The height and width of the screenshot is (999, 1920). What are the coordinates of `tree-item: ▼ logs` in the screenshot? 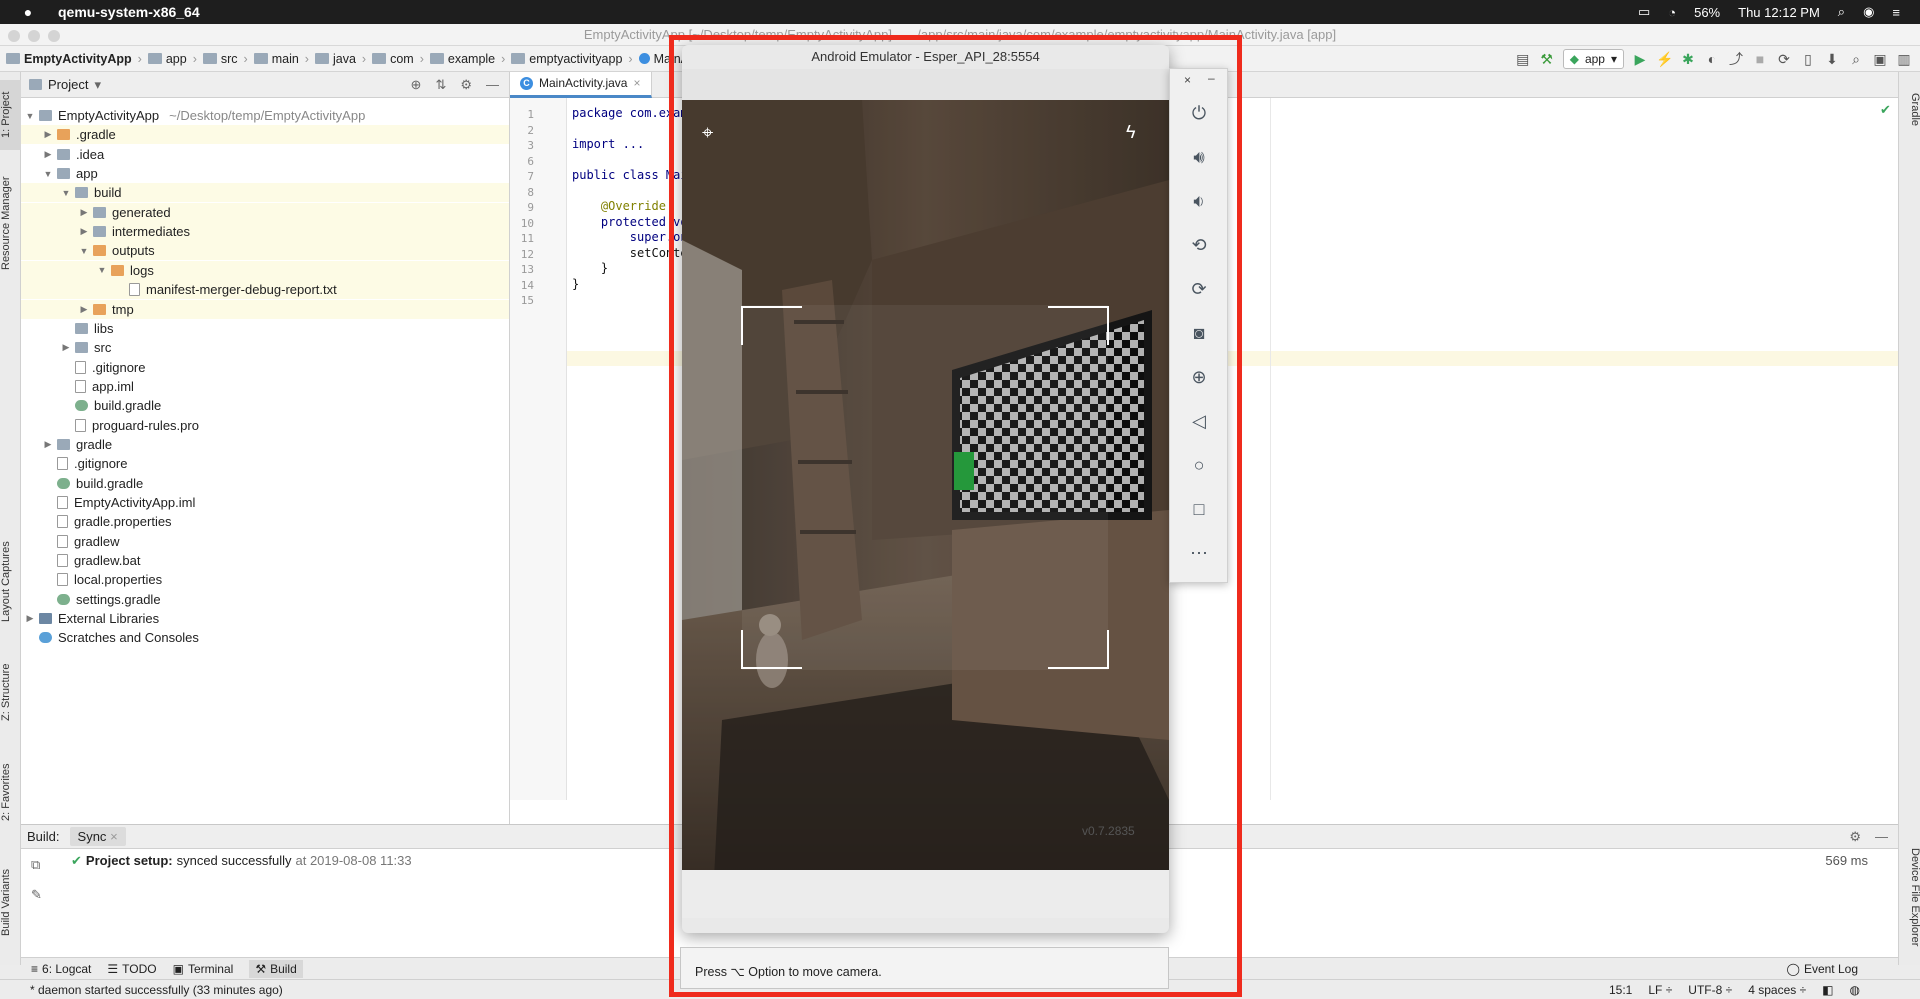 It's located at (265, 270).